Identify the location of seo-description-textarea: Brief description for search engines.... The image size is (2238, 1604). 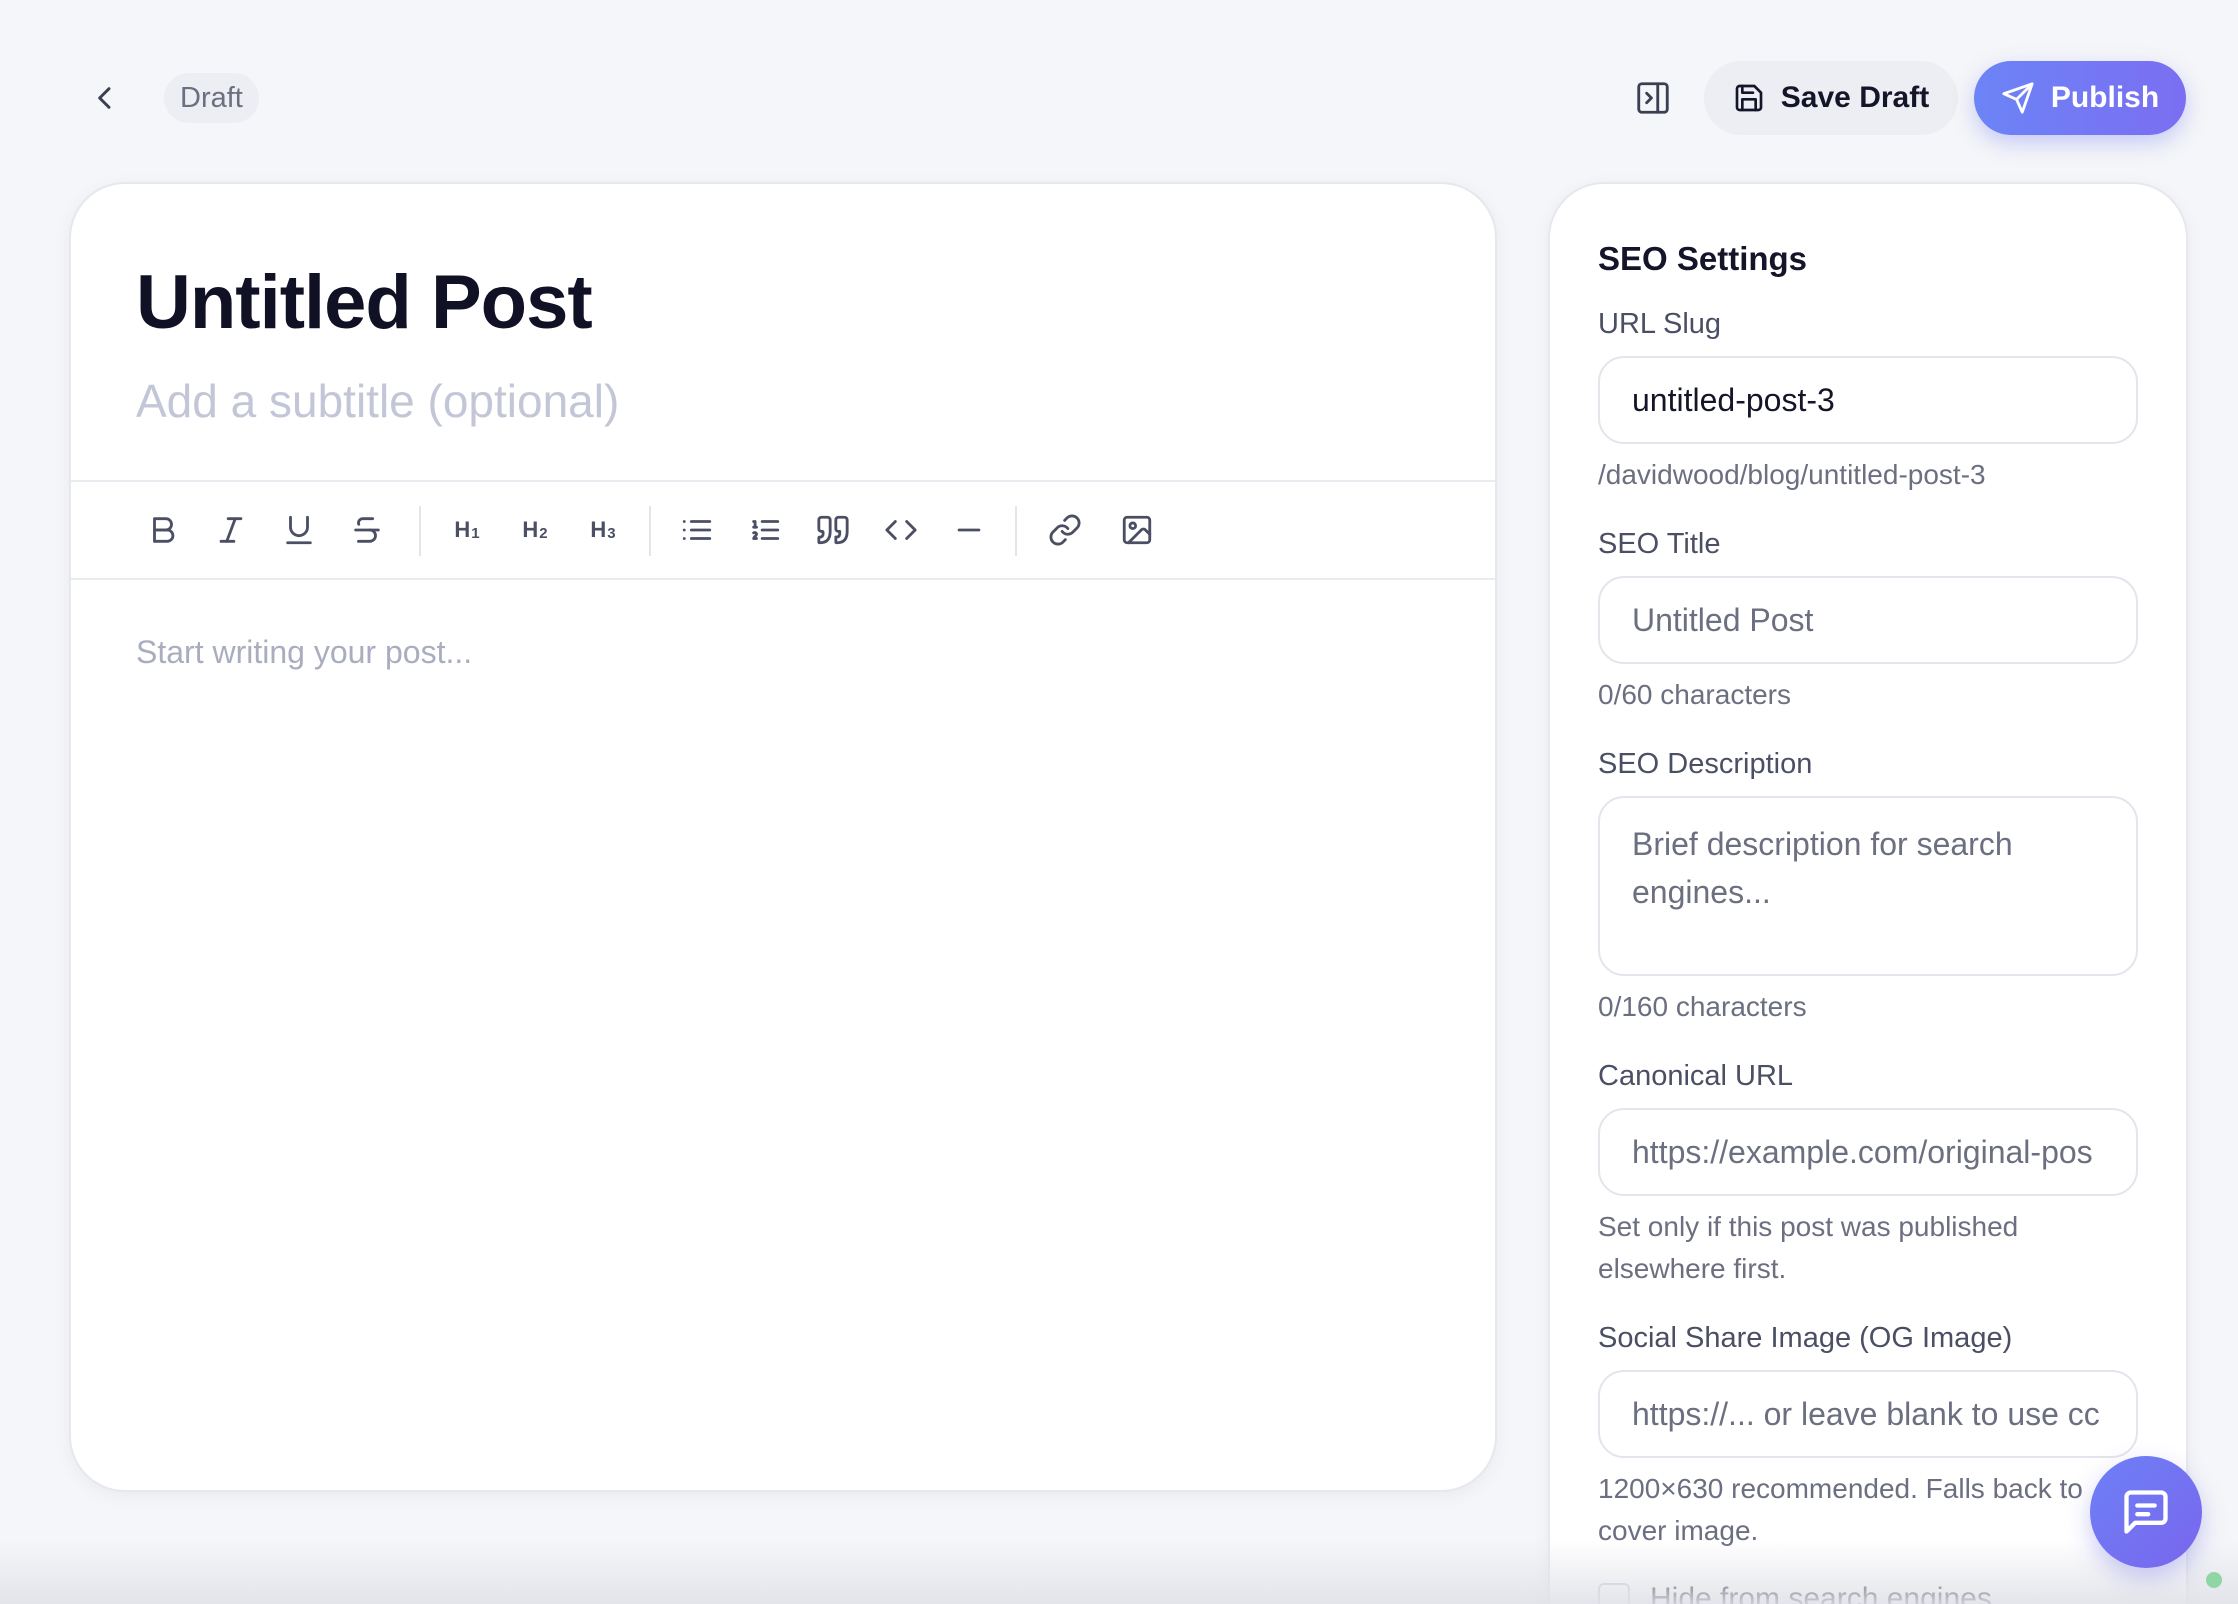
(1868, 886).